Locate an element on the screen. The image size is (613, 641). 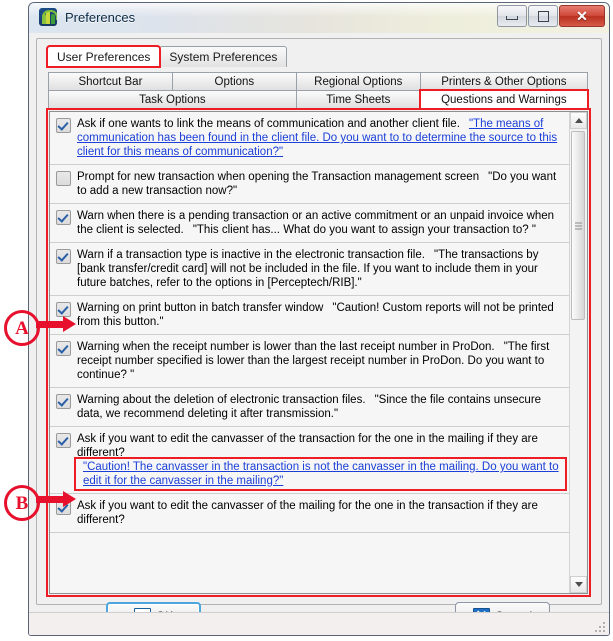
subtab-options-label: Options is located at coordinates (234, 81).